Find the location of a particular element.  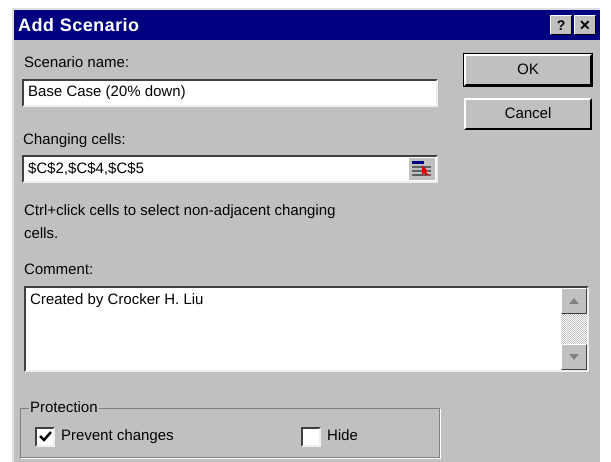

scrollbar is located at coordinates (574, 329).